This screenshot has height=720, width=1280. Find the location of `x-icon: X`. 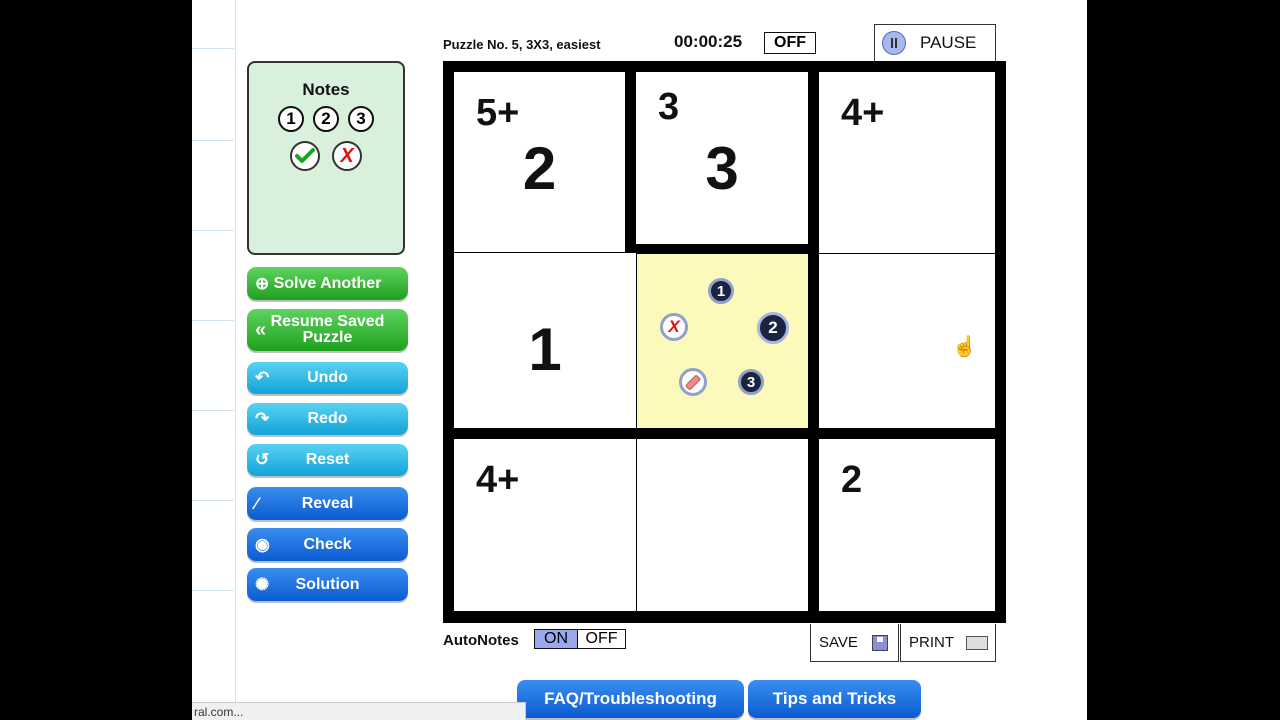

x-icon: X is located at coordinates (347, 155).